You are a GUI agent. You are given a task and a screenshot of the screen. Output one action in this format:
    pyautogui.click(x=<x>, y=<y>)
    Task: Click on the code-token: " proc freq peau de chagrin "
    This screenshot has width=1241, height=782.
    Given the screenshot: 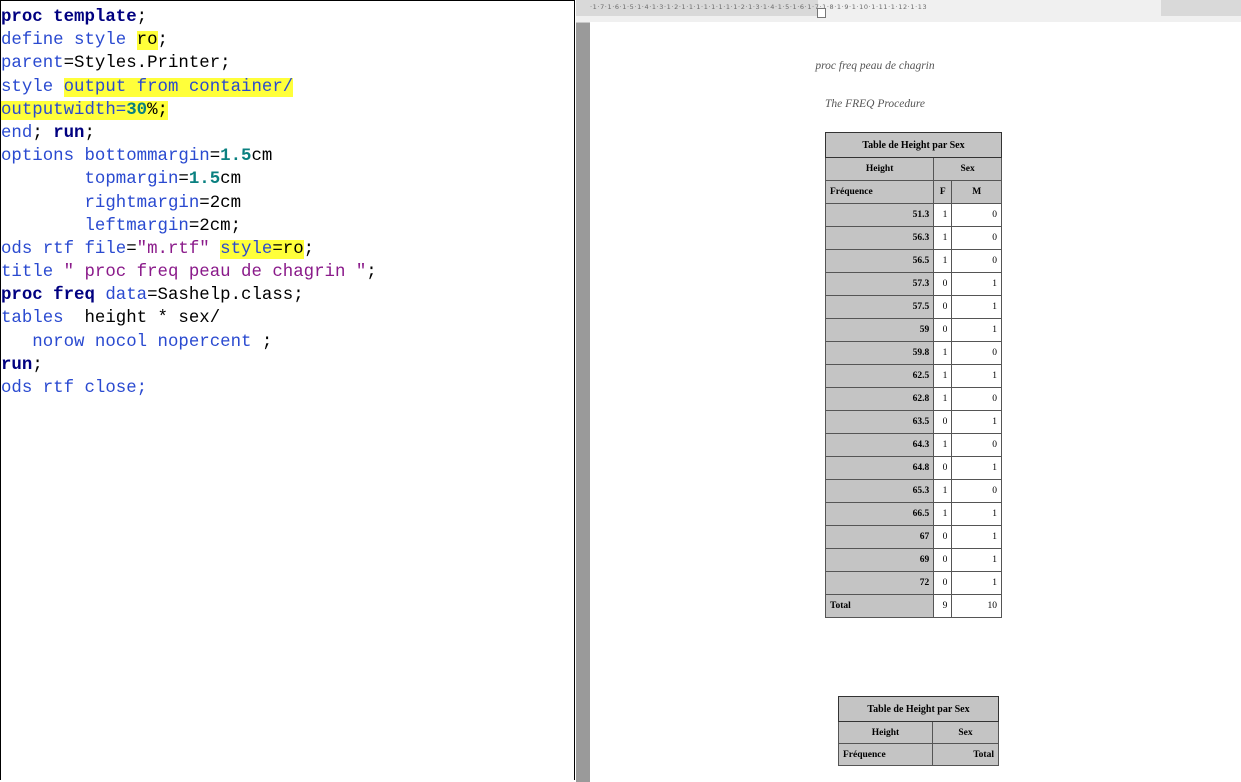 What is the action you would take?
    pyautogui.click(x=215, y=273)
    